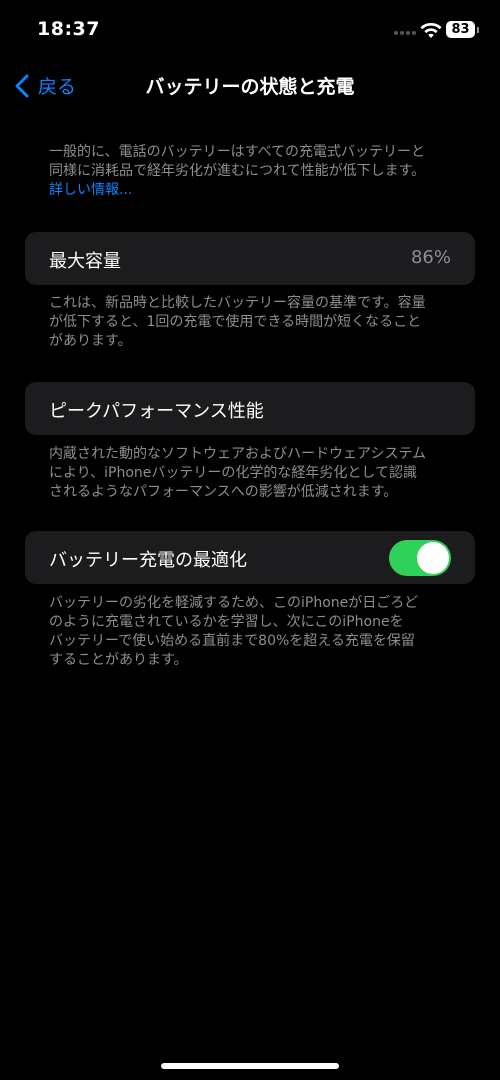  I want to click on status-bar: 18:37 83, so click(250, 30).